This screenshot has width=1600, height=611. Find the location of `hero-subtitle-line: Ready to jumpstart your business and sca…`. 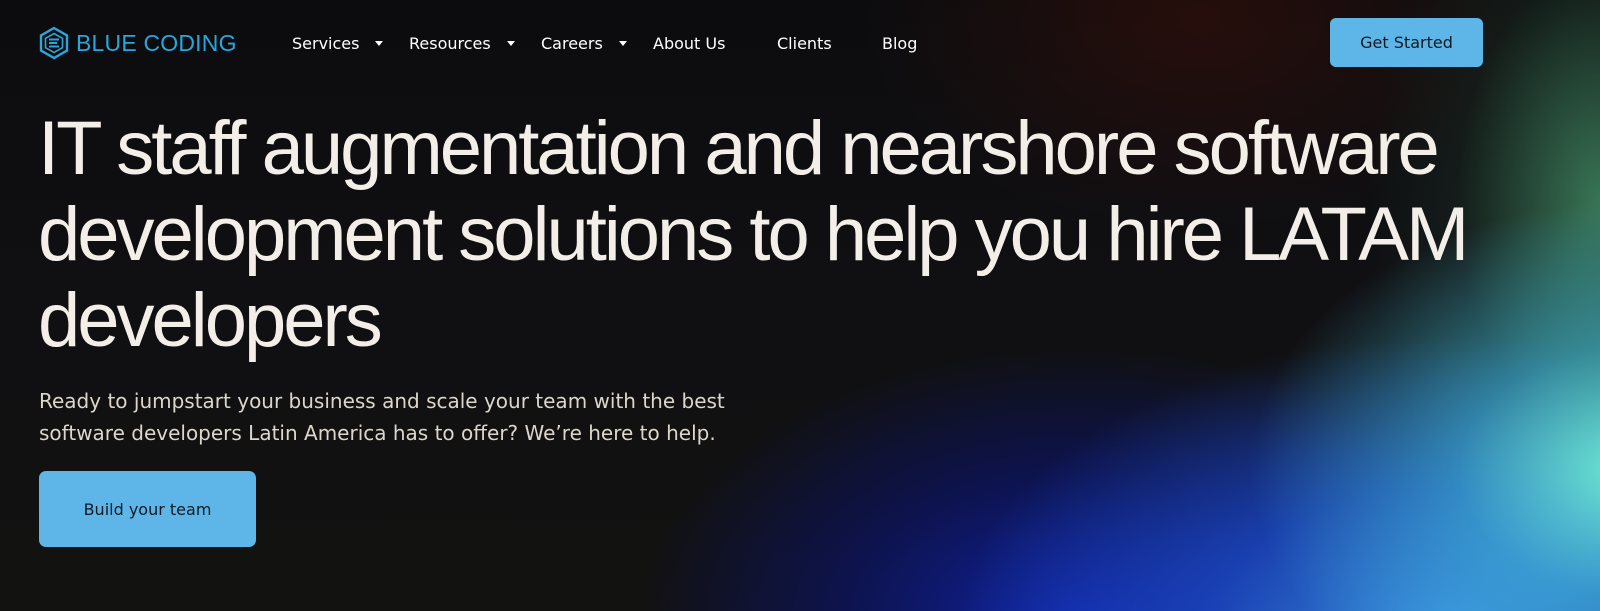

hero-subtitle-line: Ready to jumpstart your business and sca… is located at coordinates (382, 401).